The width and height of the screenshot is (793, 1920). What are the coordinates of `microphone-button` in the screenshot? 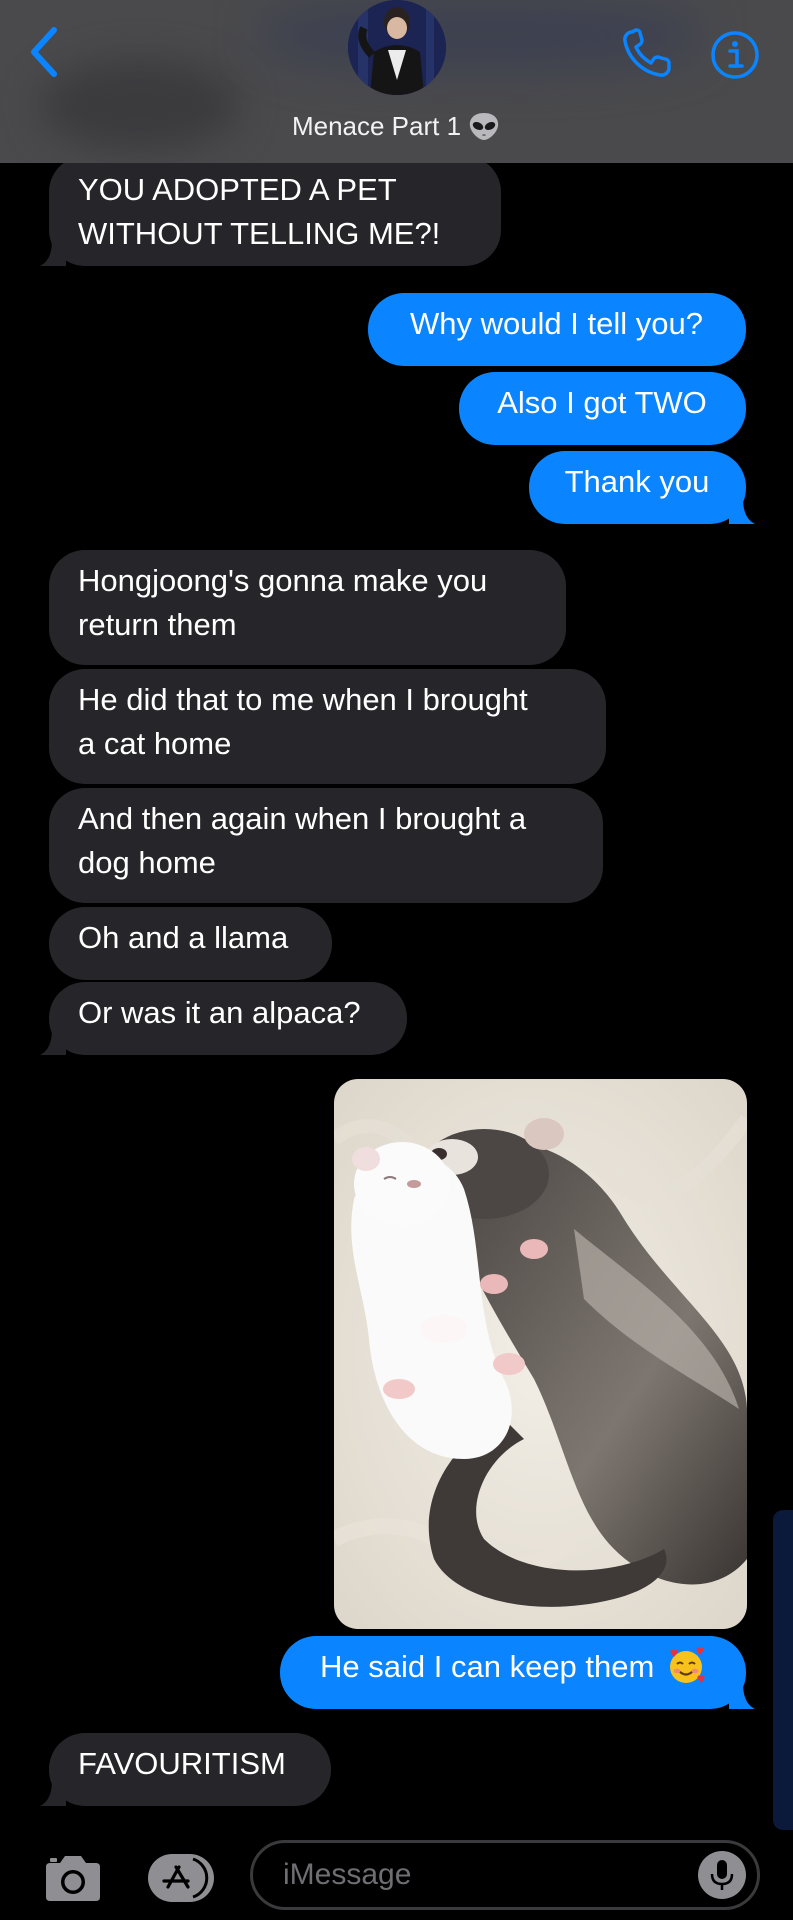 It's located at (722, 1875).